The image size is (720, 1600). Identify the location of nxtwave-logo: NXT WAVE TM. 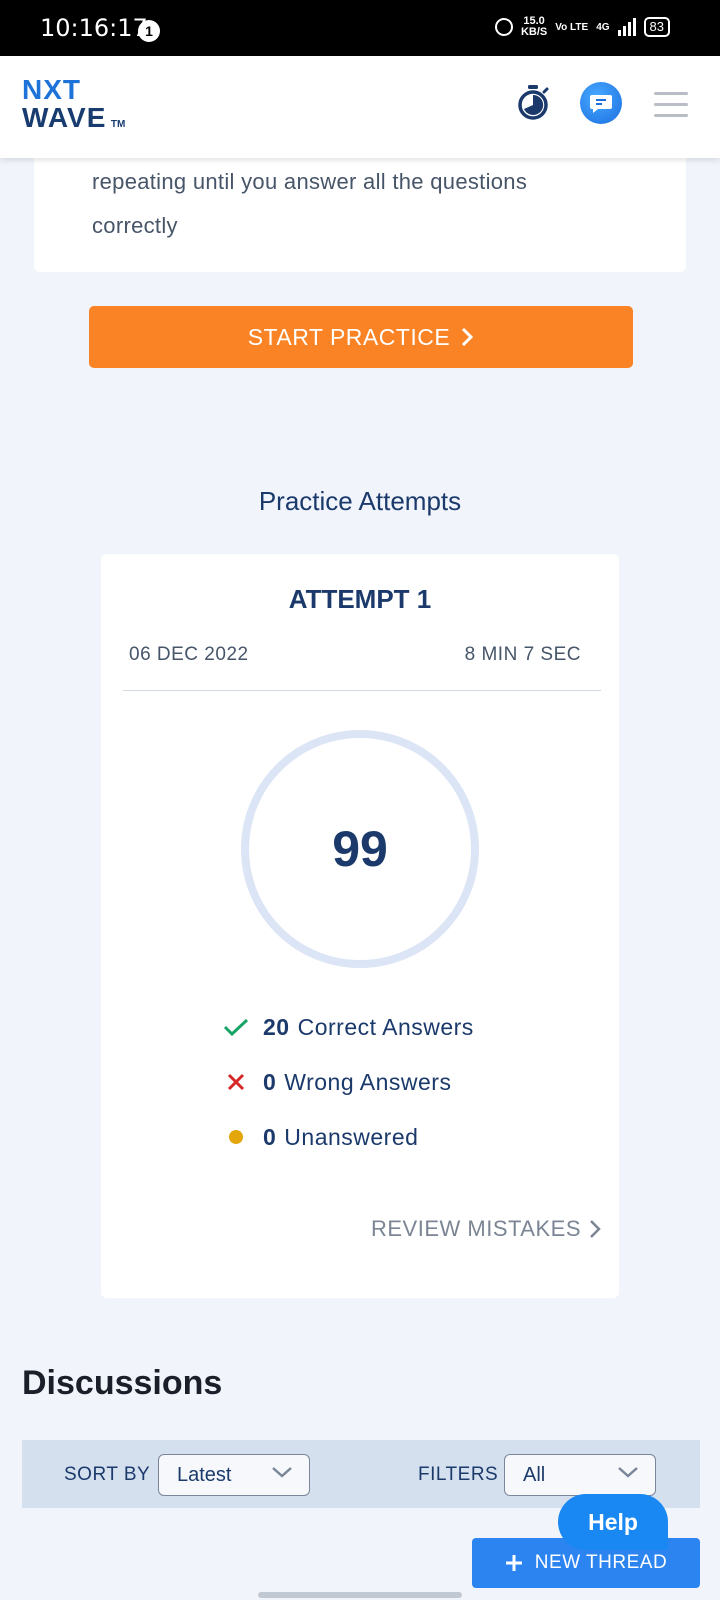
(73, 107).